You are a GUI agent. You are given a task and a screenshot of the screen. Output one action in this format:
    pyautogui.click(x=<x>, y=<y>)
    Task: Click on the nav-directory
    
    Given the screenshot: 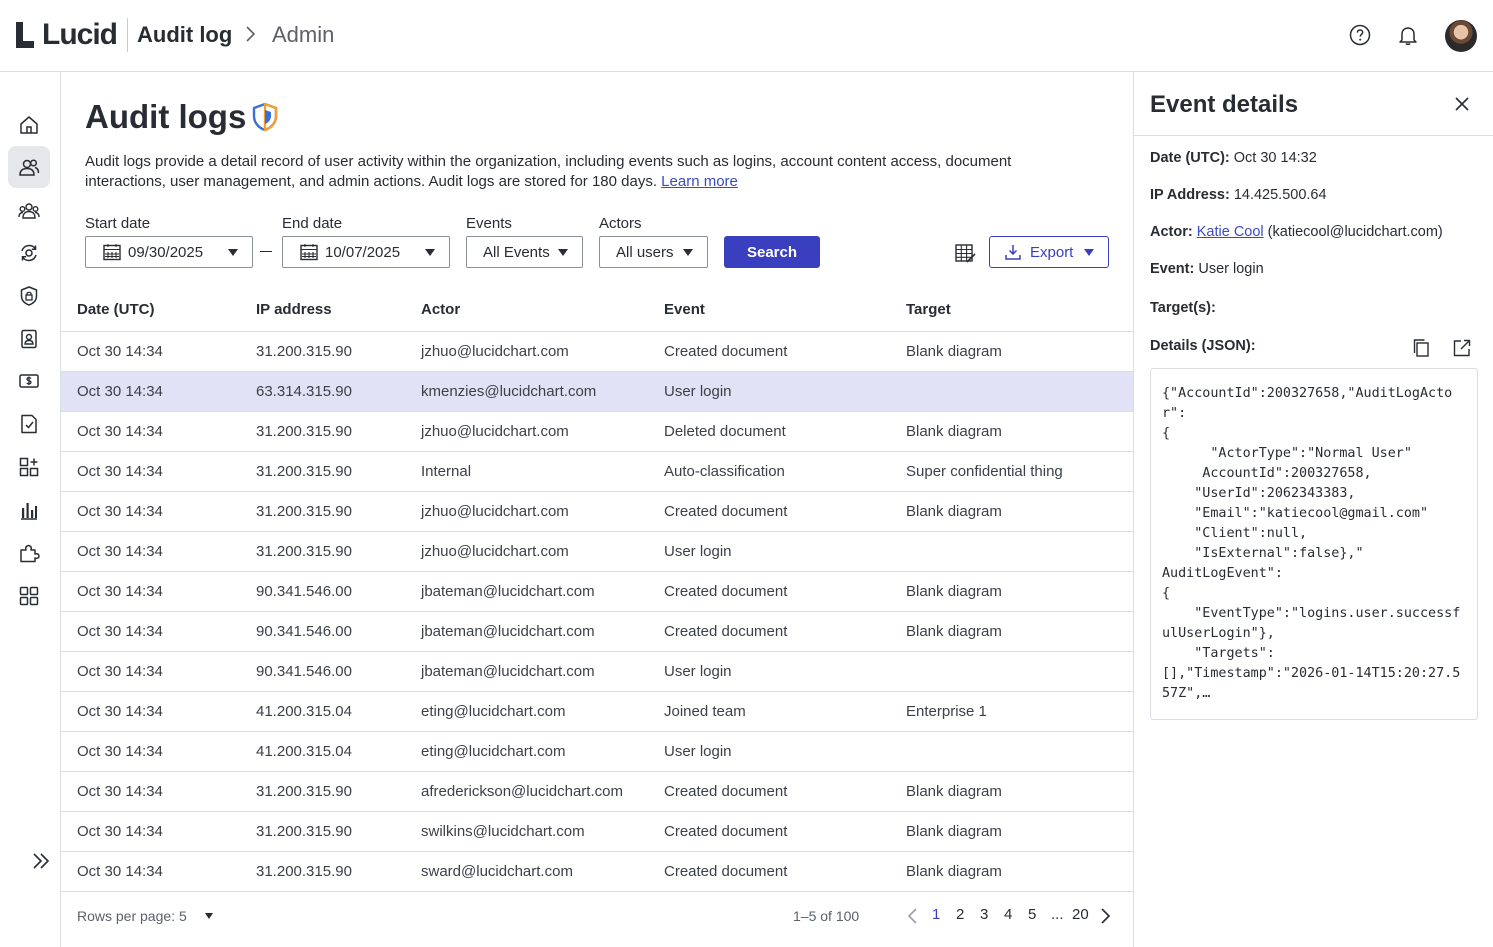 What is the action you would take?
    pyautogui.click(x=29, y=339)
    